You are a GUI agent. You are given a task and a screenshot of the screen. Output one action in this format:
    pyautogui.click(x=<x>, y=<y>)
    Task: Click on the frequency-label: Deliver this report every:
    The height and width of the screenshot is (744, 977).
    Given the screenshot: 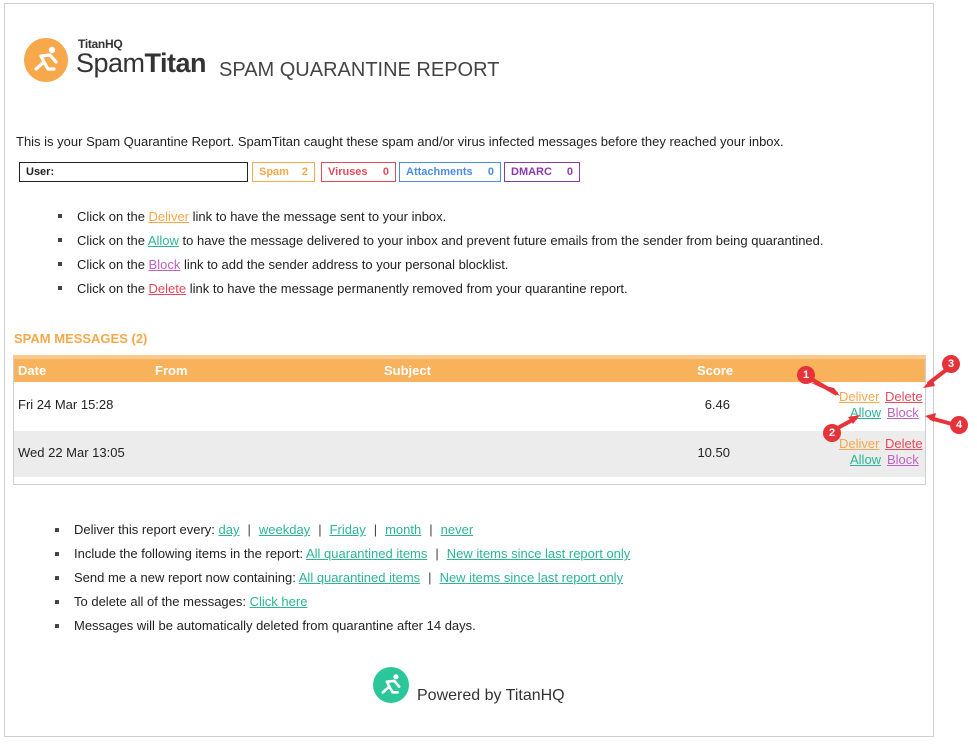 What is the action you would take?
    pyautogui.click(x=144, y=529)
    